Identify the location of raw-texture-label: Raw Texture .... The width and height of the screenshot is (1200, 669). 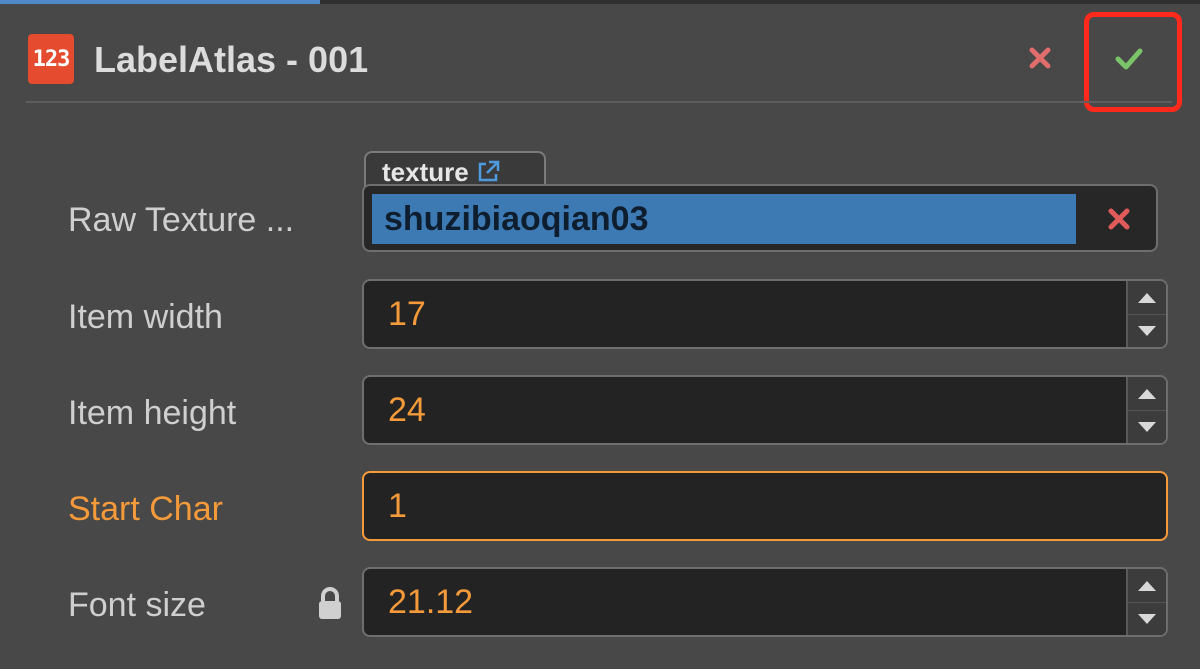
(181, 220).